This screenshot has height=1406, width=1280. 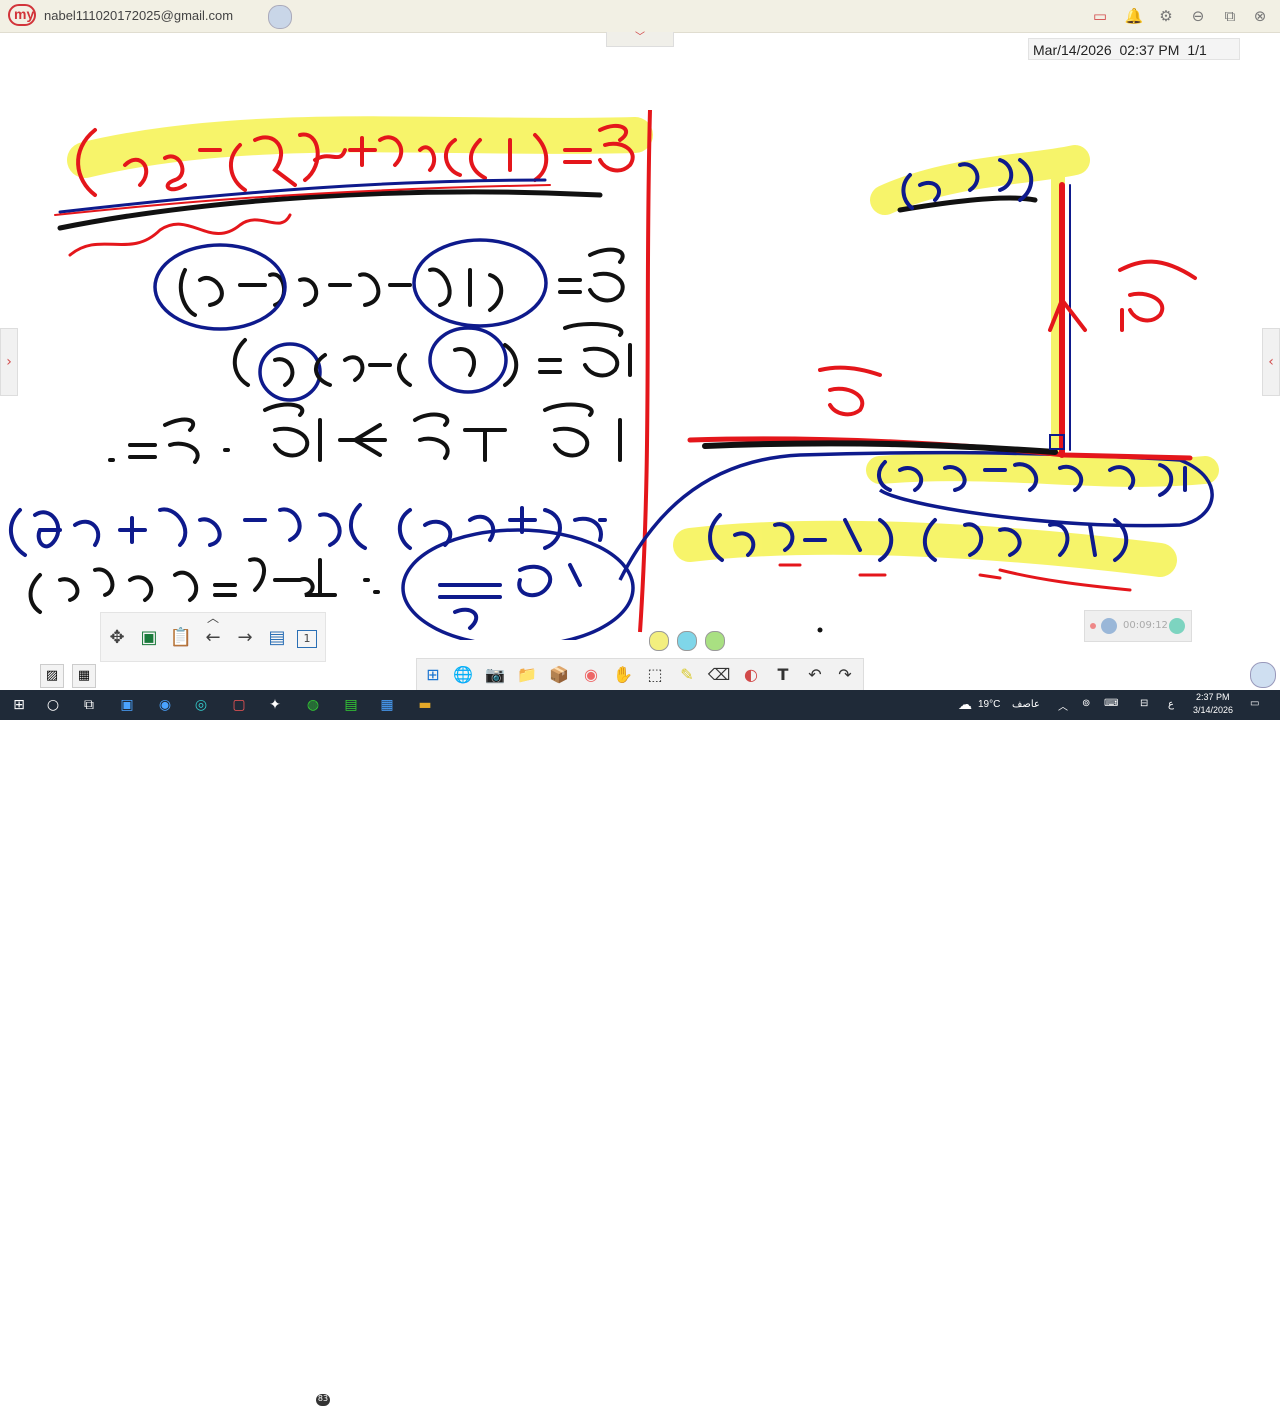 What do you see at coordinates (149, 638) in the screenshot?
I see `export-icon: ▣` at bounding box center [149, 638].